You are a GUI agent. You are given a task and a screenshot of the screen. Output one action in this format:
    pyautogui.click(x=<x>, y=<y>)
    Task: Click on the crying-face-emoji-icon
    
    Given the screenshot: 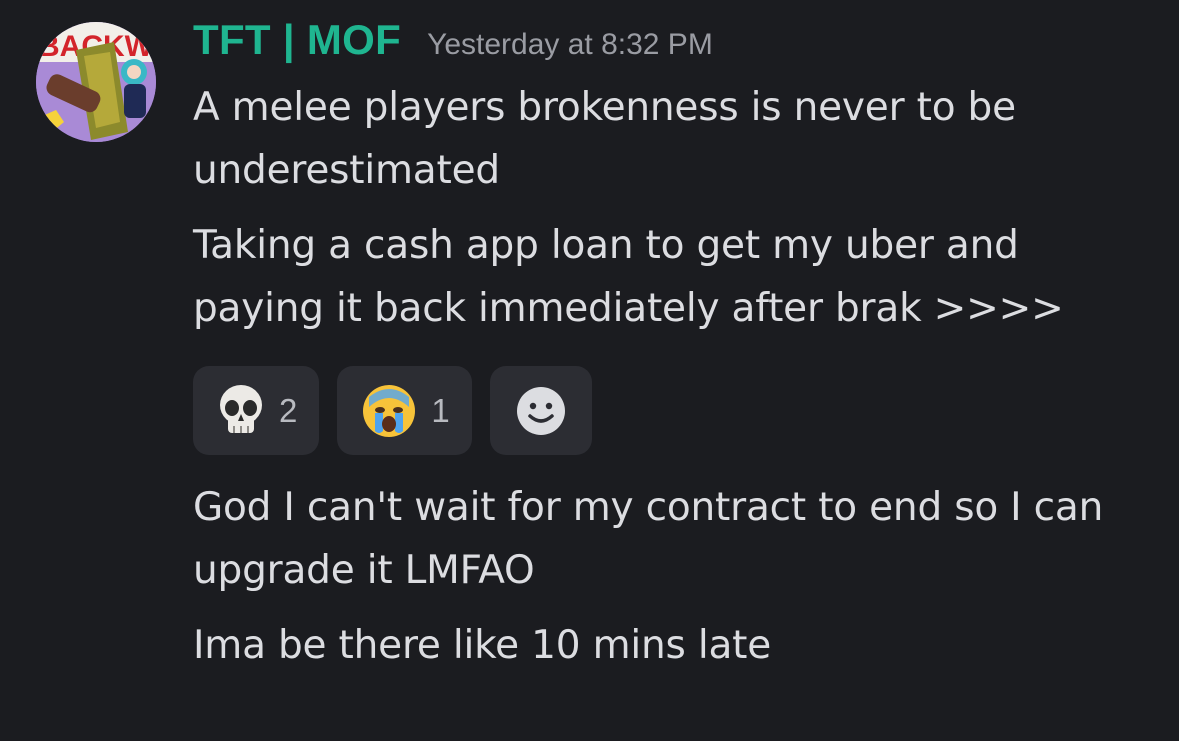 What is the action you would take?
    pyautogui.click(x=389, y=410)
    